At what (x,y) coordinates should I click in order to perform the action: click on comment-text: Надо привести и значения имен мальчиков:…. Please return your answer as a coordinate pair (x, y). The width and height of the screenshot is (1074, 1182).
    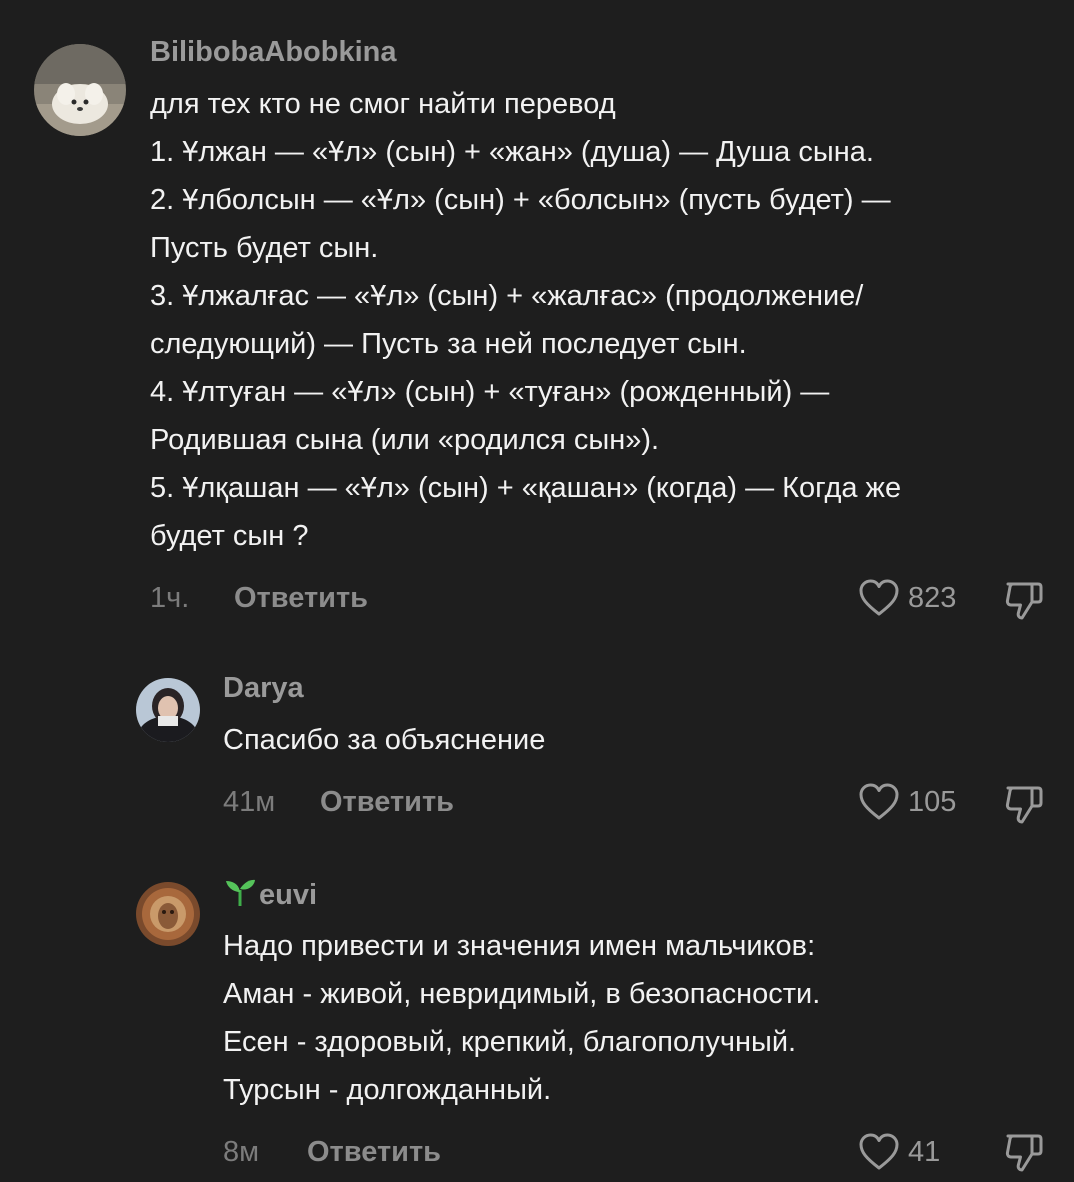
    Looking at the image, I should click on (521, 1018).